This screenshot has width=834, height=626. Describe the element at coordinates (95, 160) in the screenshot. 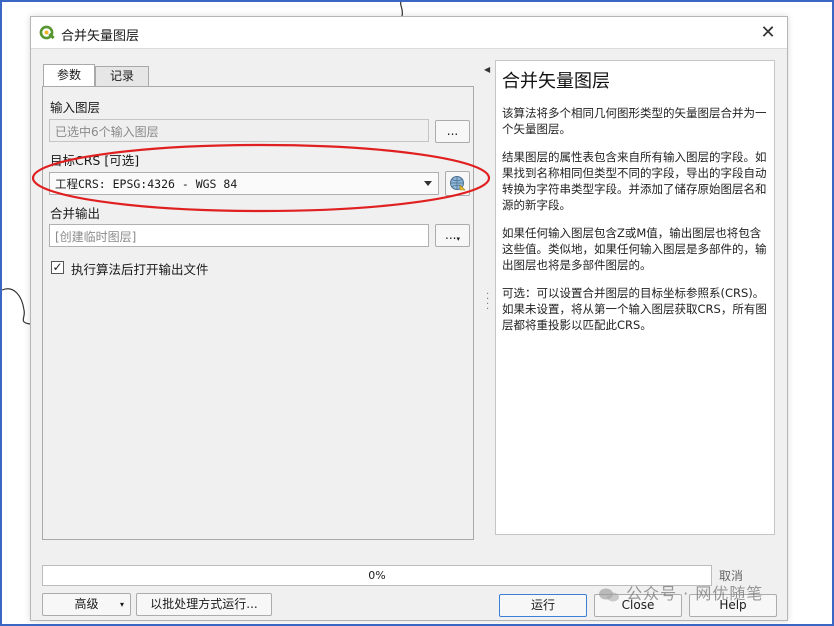

I see `target-crs-label: 目标CRS [可选]` at that location.